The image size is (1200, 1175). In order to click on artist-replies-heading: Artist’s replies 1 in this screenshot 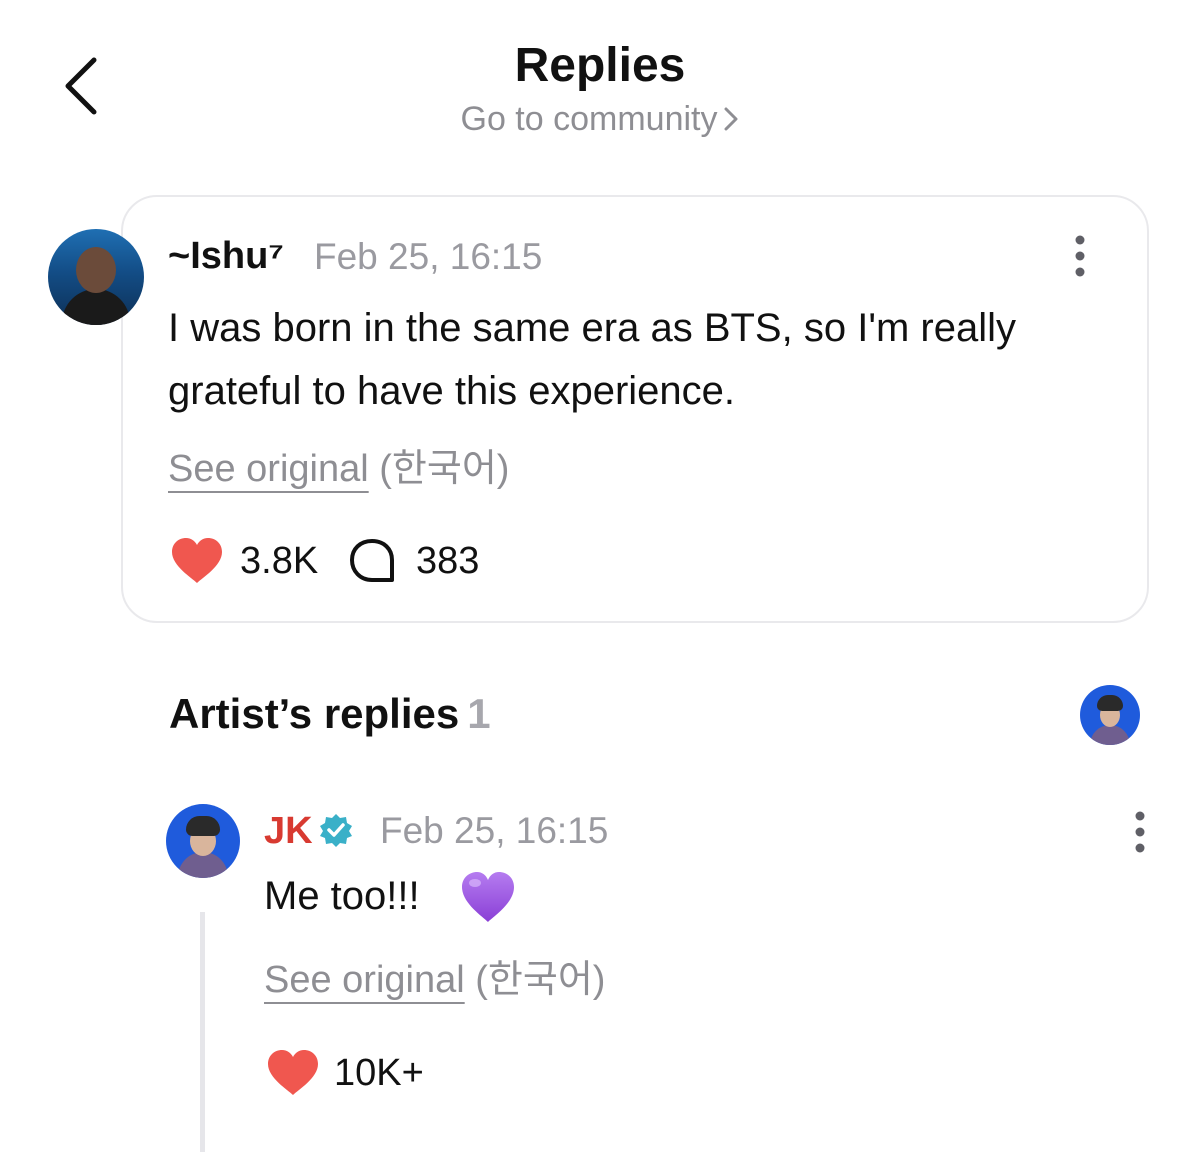, I will do `click(330, 714)`.